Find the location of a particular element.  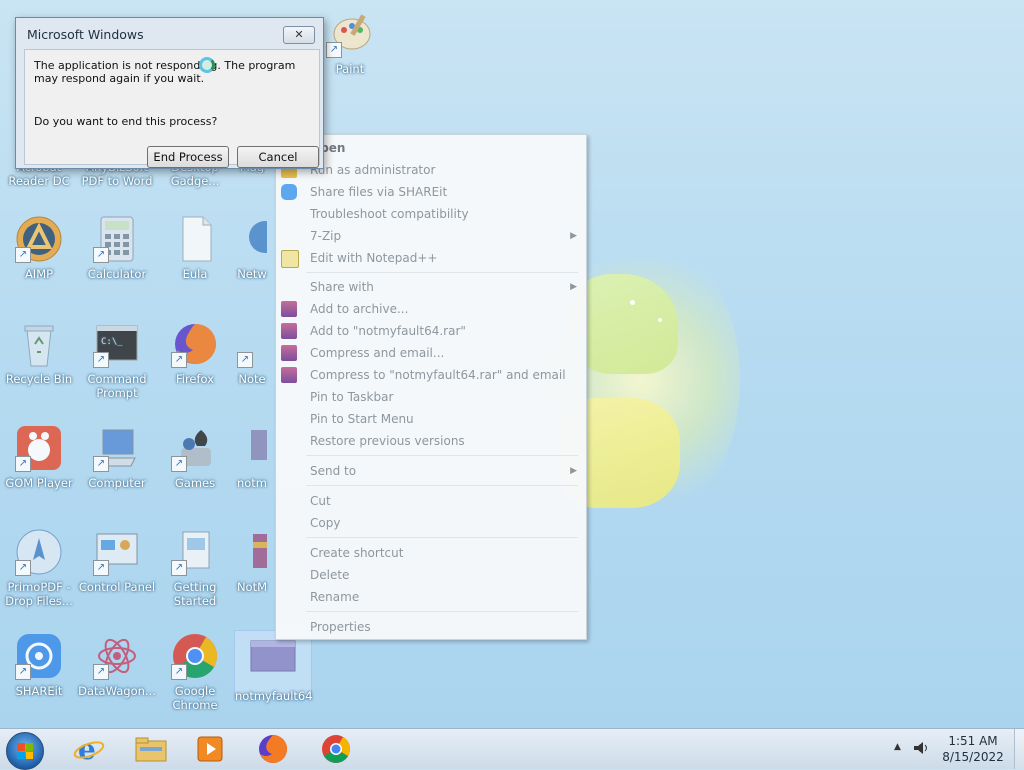

menu-item-troubleshoot-compatibility: Troubleshoot compatibility is located at coordinates (431, 214).